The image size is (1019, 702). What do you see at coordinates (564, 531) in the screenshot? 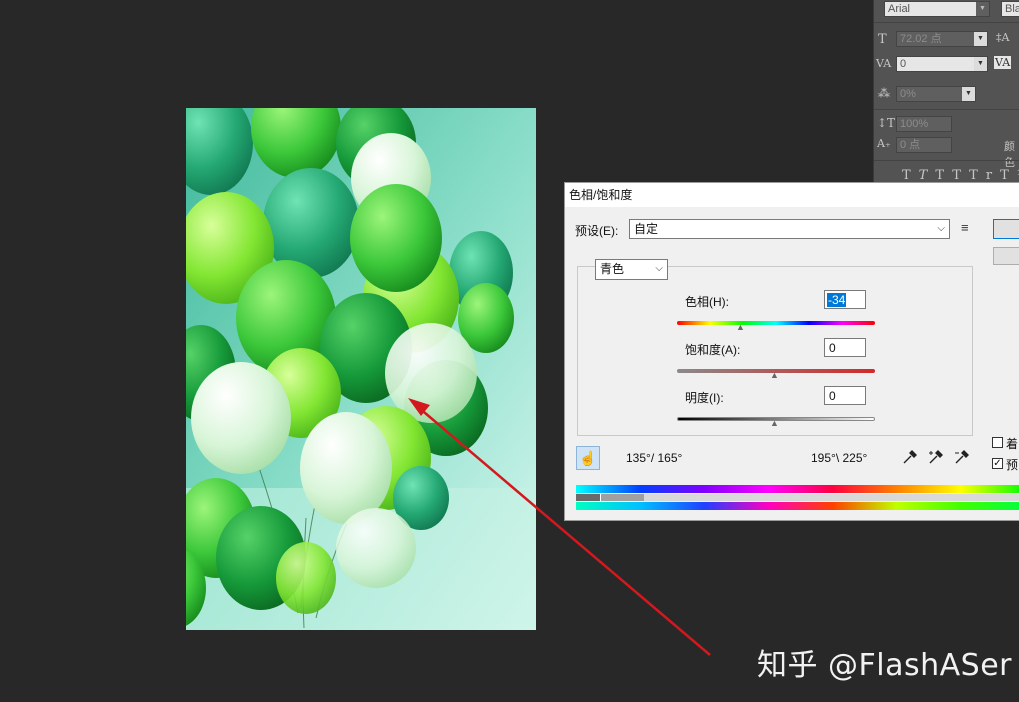
I see `arrow-line` at bounding box center [564, 531].